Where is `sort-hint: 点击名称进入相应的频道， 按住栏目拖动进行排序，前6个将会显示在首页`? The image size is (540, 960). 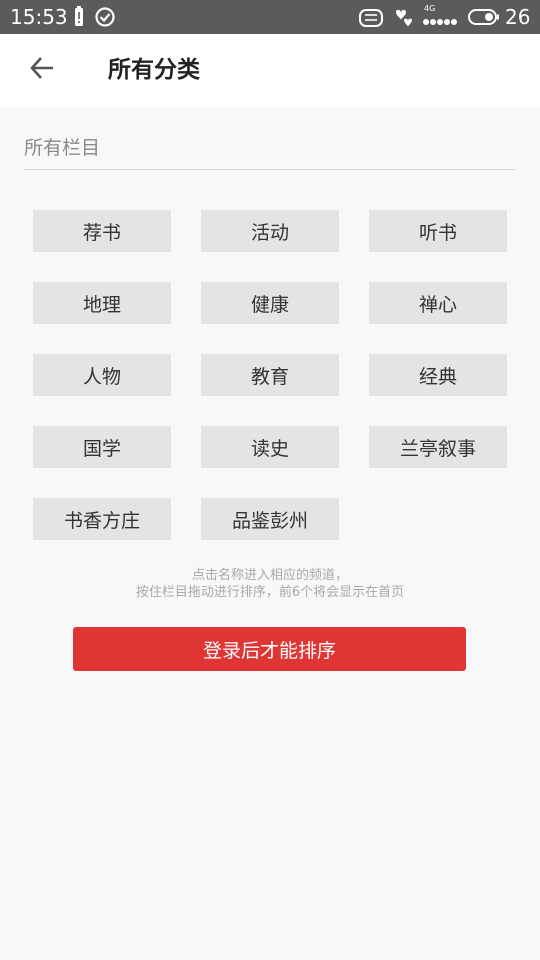 sort-hint: 点击名称进入相应的频道， 按住栏目拖动进行排序，前6个将会显示在首页 is located at coordinates (270, 584).